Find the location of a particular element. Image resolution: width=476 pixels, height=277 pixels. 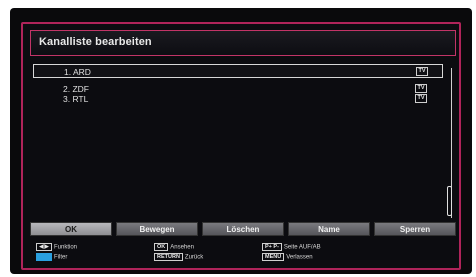

legend-exit-label: Verlassen is located at coordinates (299, 257).